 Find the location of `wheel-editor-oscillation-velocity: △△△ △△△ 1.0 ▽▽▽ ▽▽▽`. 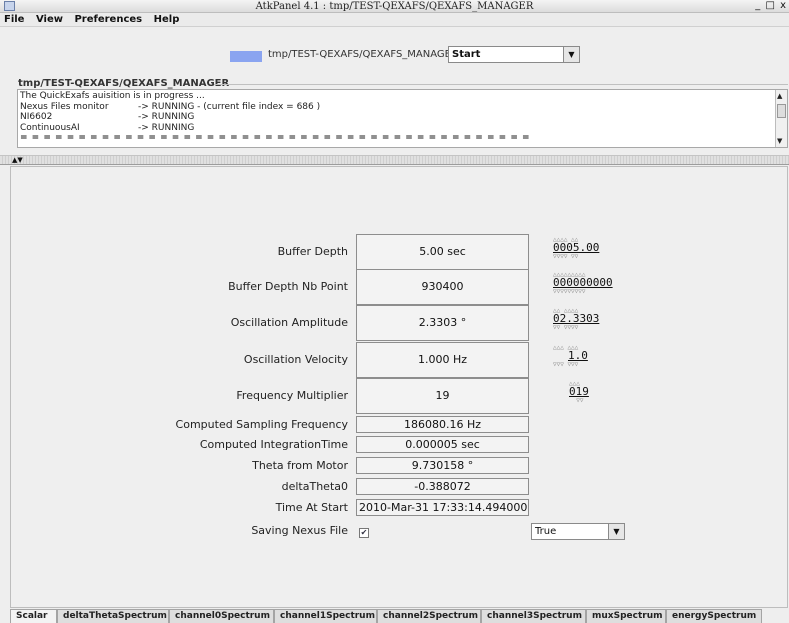

wheel-editor-oscillation-velocity: △△△ △△△ 1.0 ▽▽▽ ▽▽▽ is located at coordinates (570, 356).